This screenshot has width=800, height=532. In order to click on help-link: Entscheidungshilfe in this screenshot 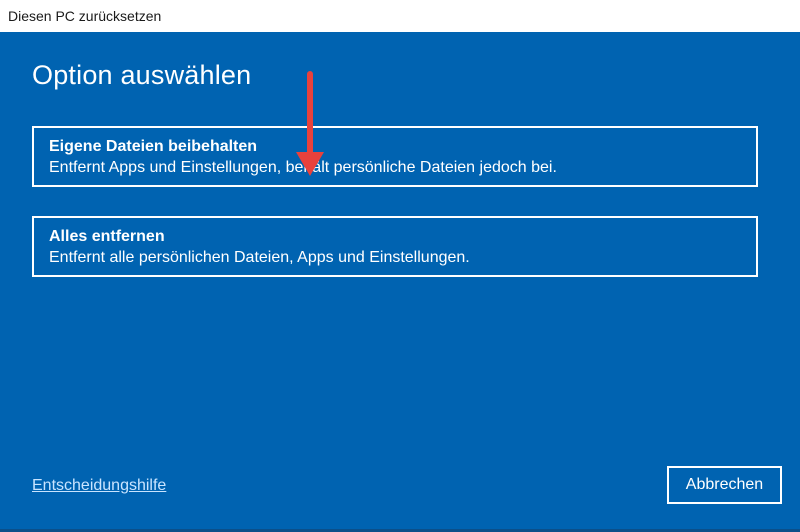, I will do `click(99, 486)`.